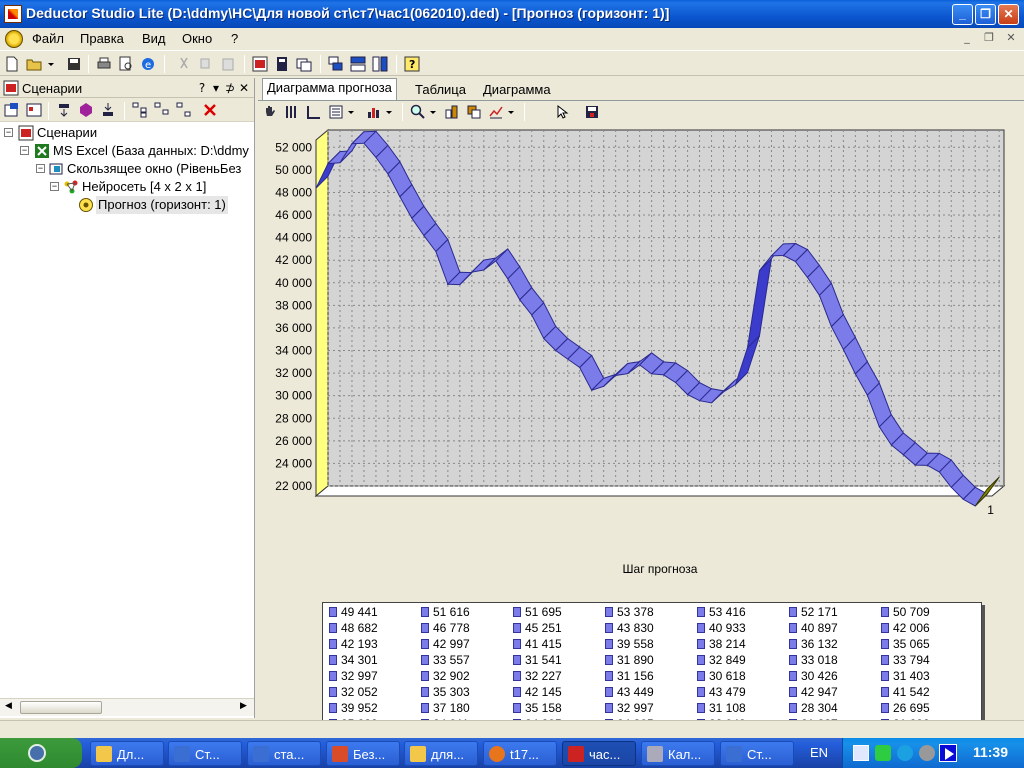 This screenshot has width=1024, height=768. What do you see at coordinates (418, 112) in the screenshot?
I see `zoom-icon` at bounding box center [418, 112].